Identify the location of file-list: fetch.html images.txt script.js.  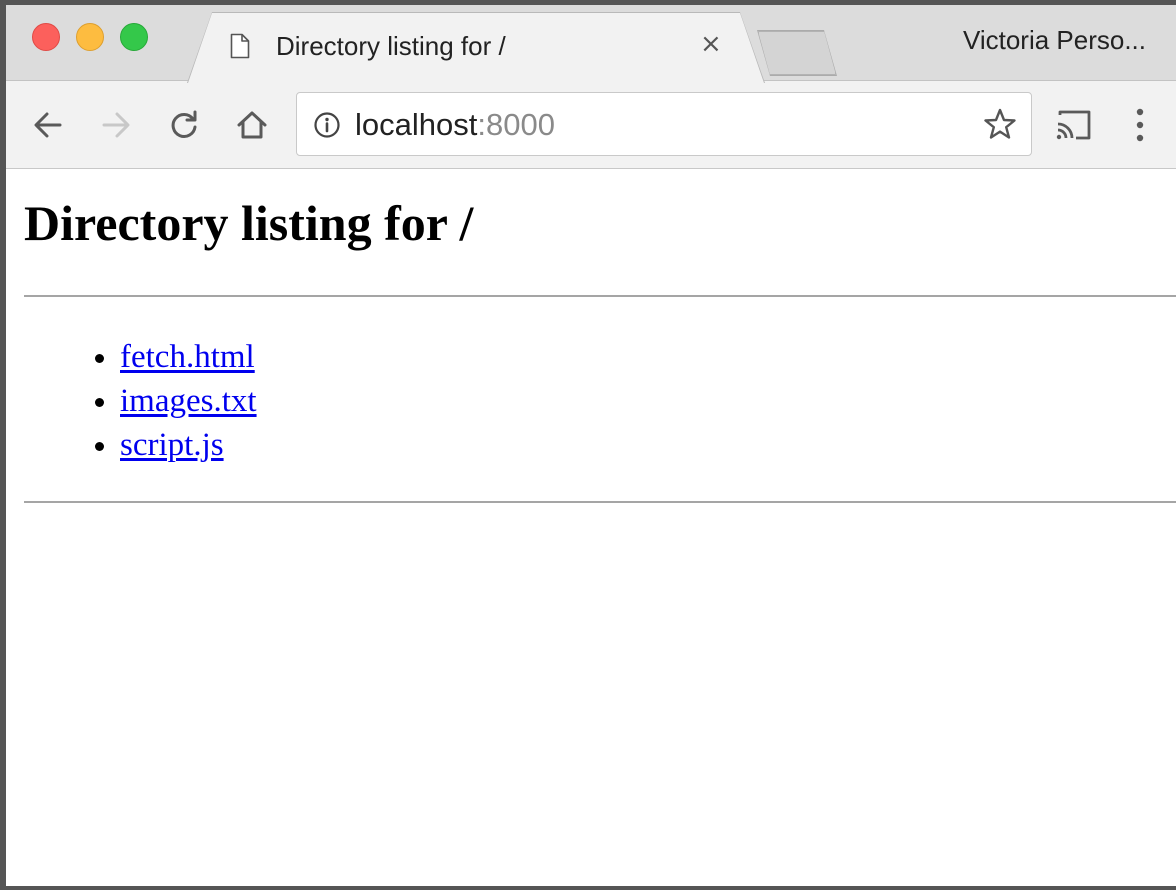
(600, 401).